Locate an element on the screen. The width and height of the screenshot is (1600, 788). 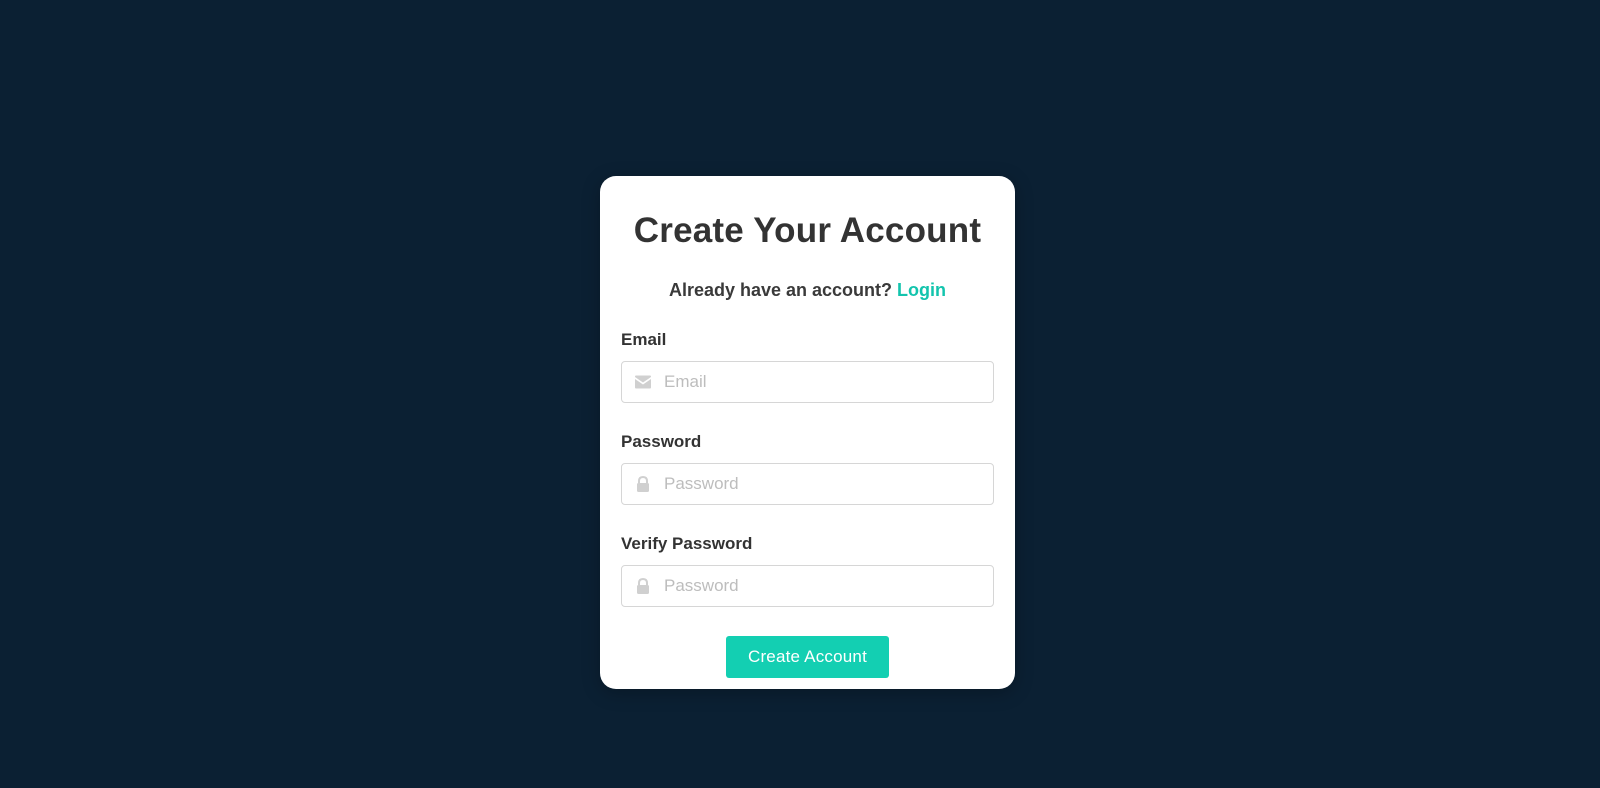
login-link: Login is located at coordinates (921, 290).